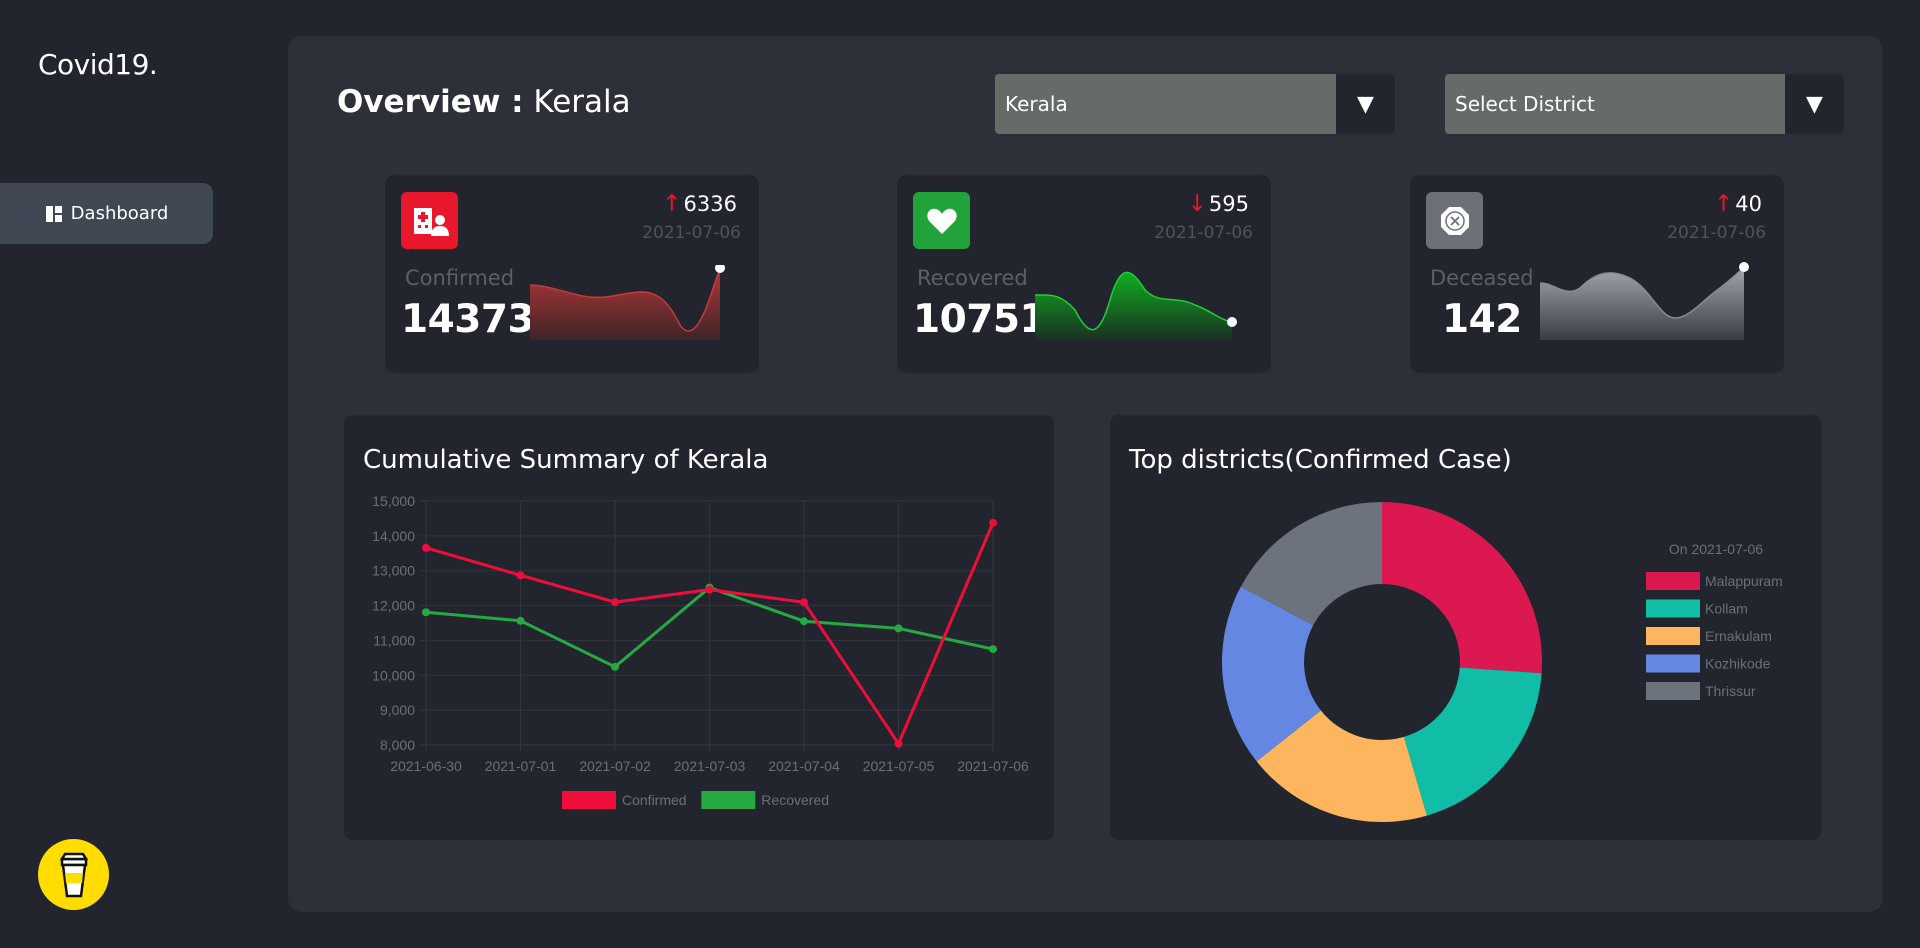  I want to click on x-tick-label: 2021-07-04, so click(804, 766).